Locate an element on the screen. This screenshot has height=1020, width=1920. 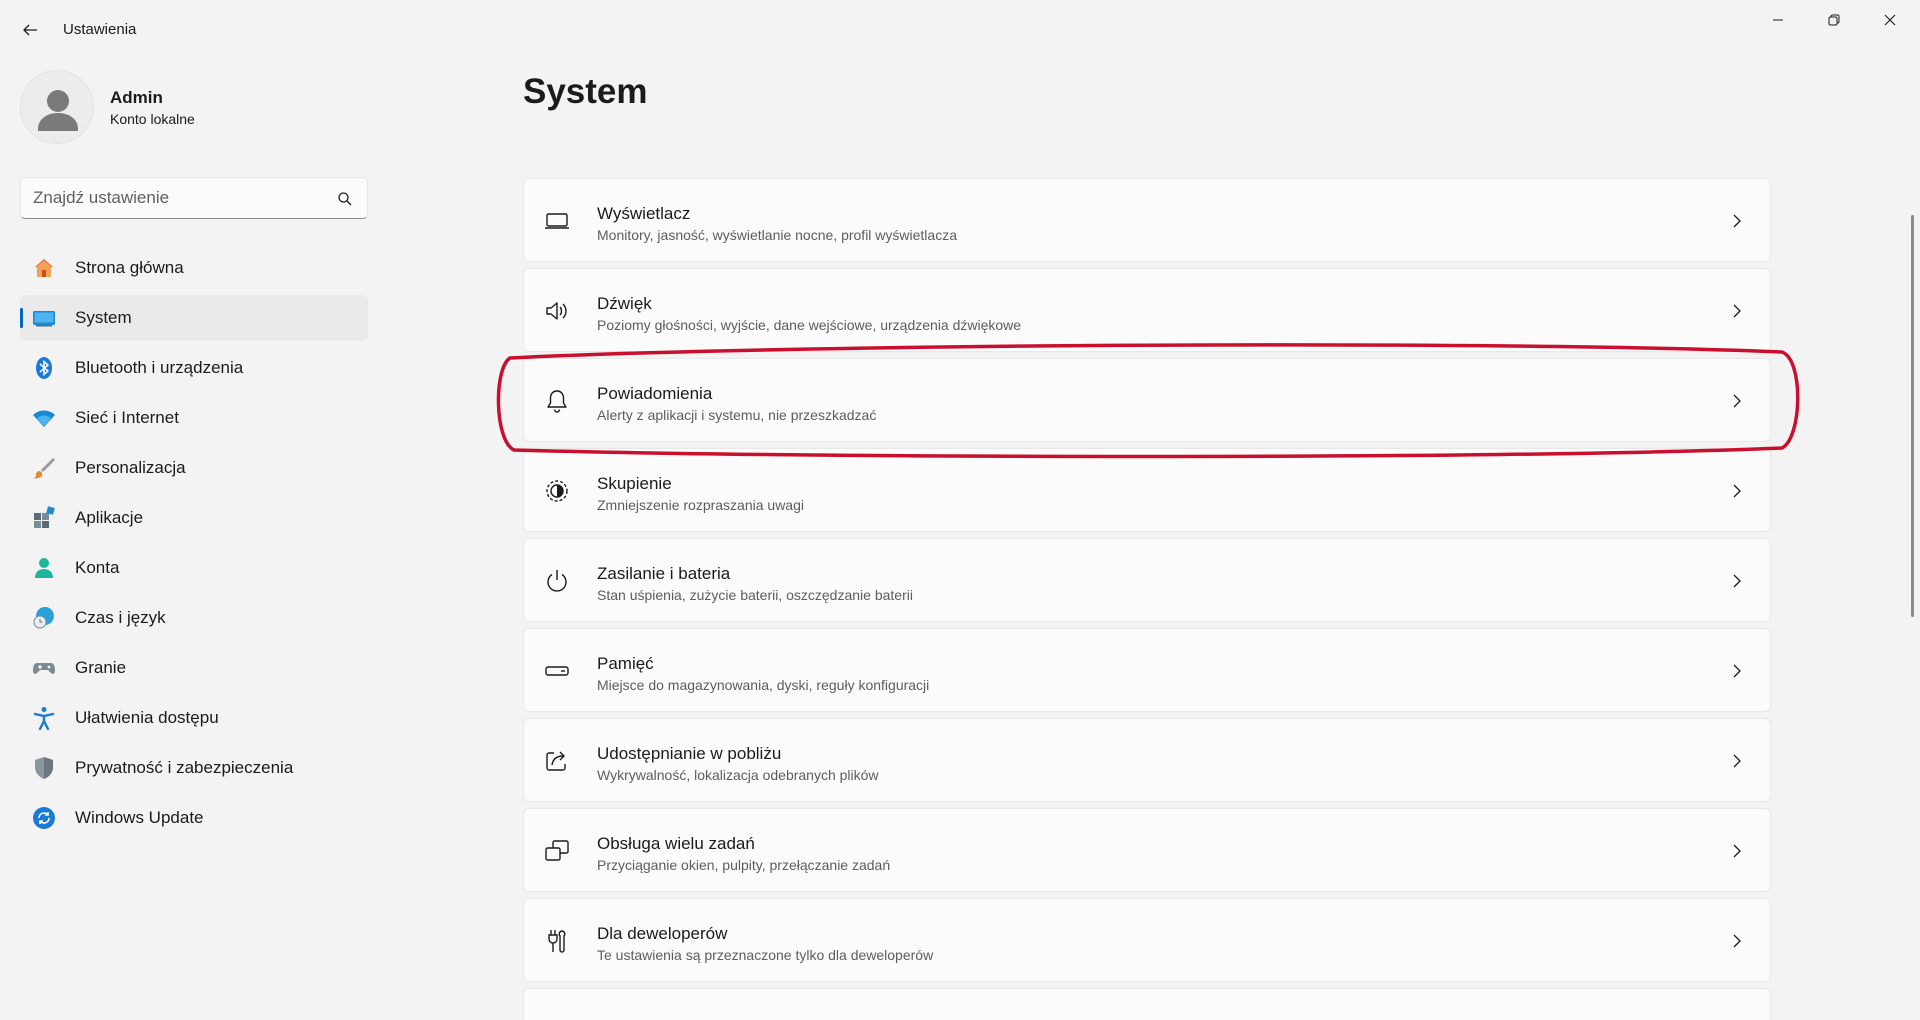
restore-button is located at coordinates (1834, 20).